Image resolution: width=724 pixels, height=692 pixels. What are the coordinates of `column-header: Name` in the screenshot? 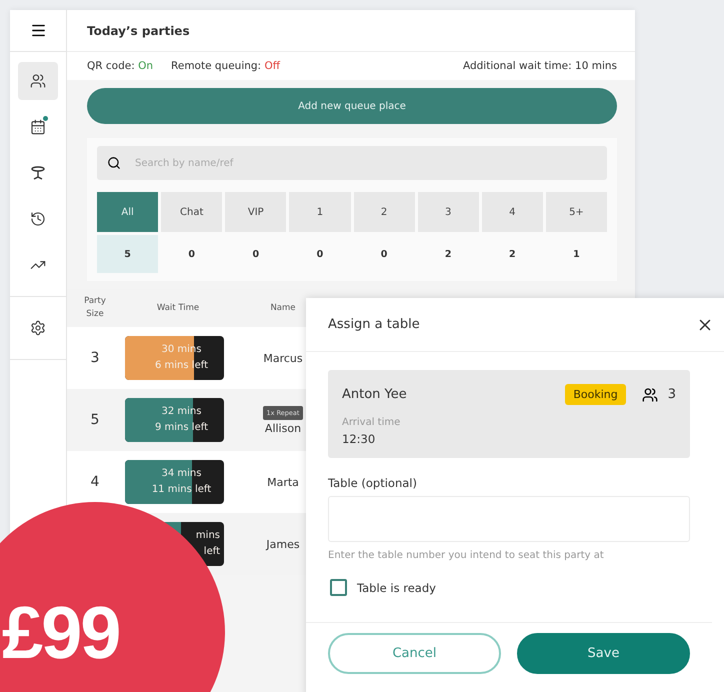 It's located at (283, 308).